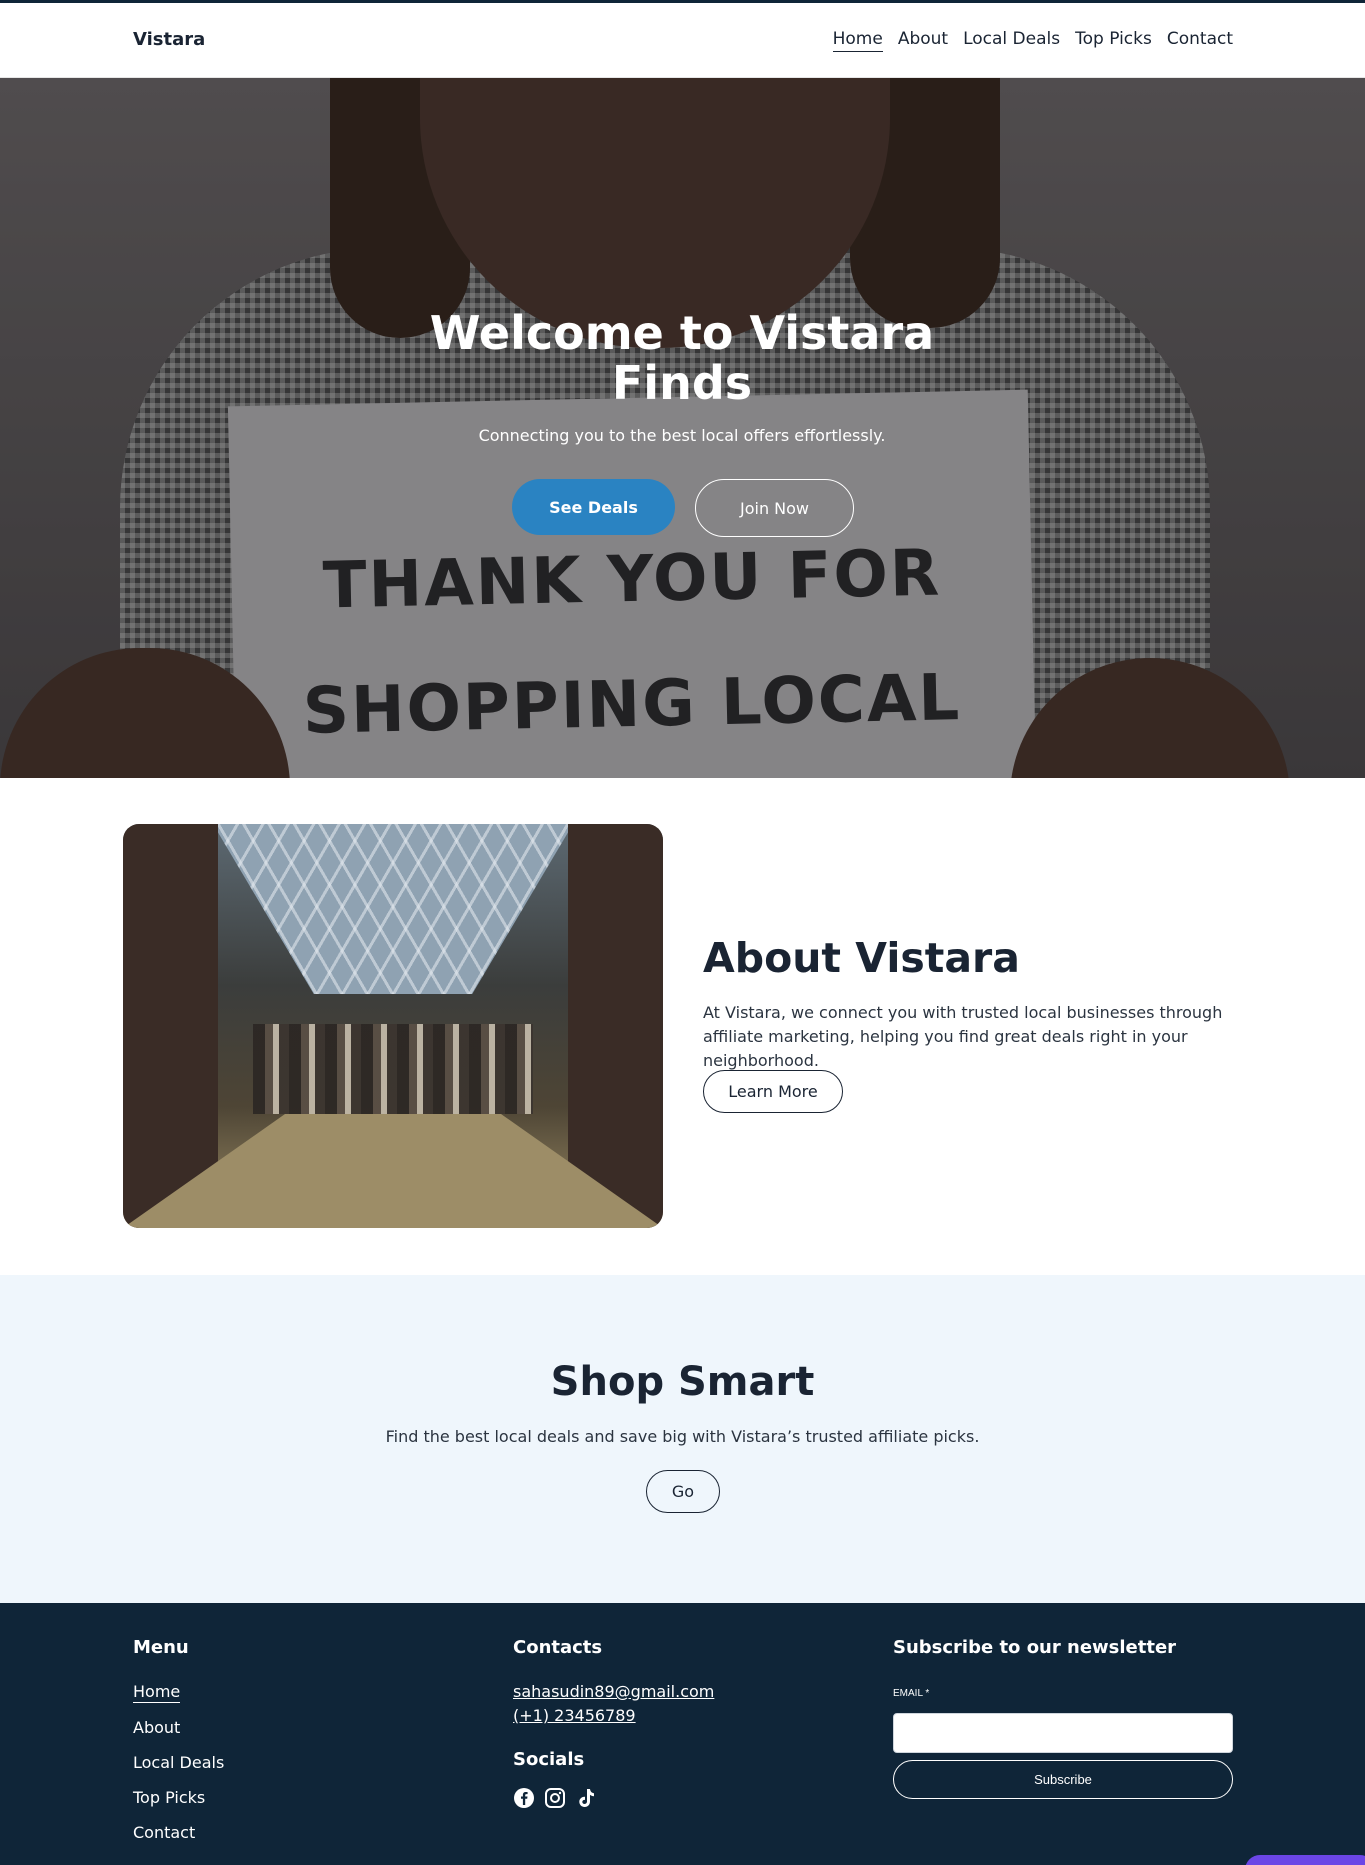 This screenshot has height=1865, width=1365. I want to click on tiktok-icon, so click(586, 1798).